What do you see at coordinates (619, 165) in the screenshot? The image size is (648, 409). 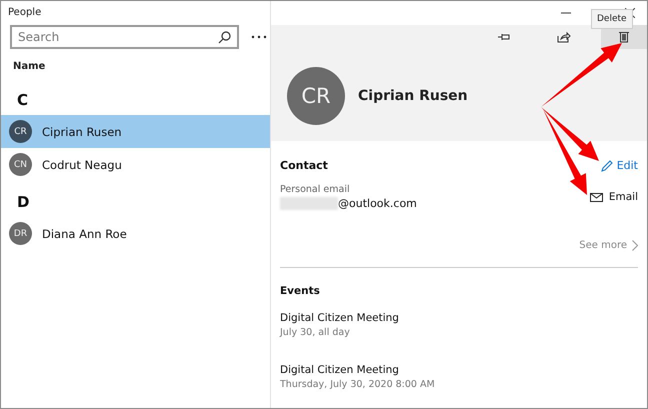 I see `edit-link: Edit` at bounding box center [619, 165].